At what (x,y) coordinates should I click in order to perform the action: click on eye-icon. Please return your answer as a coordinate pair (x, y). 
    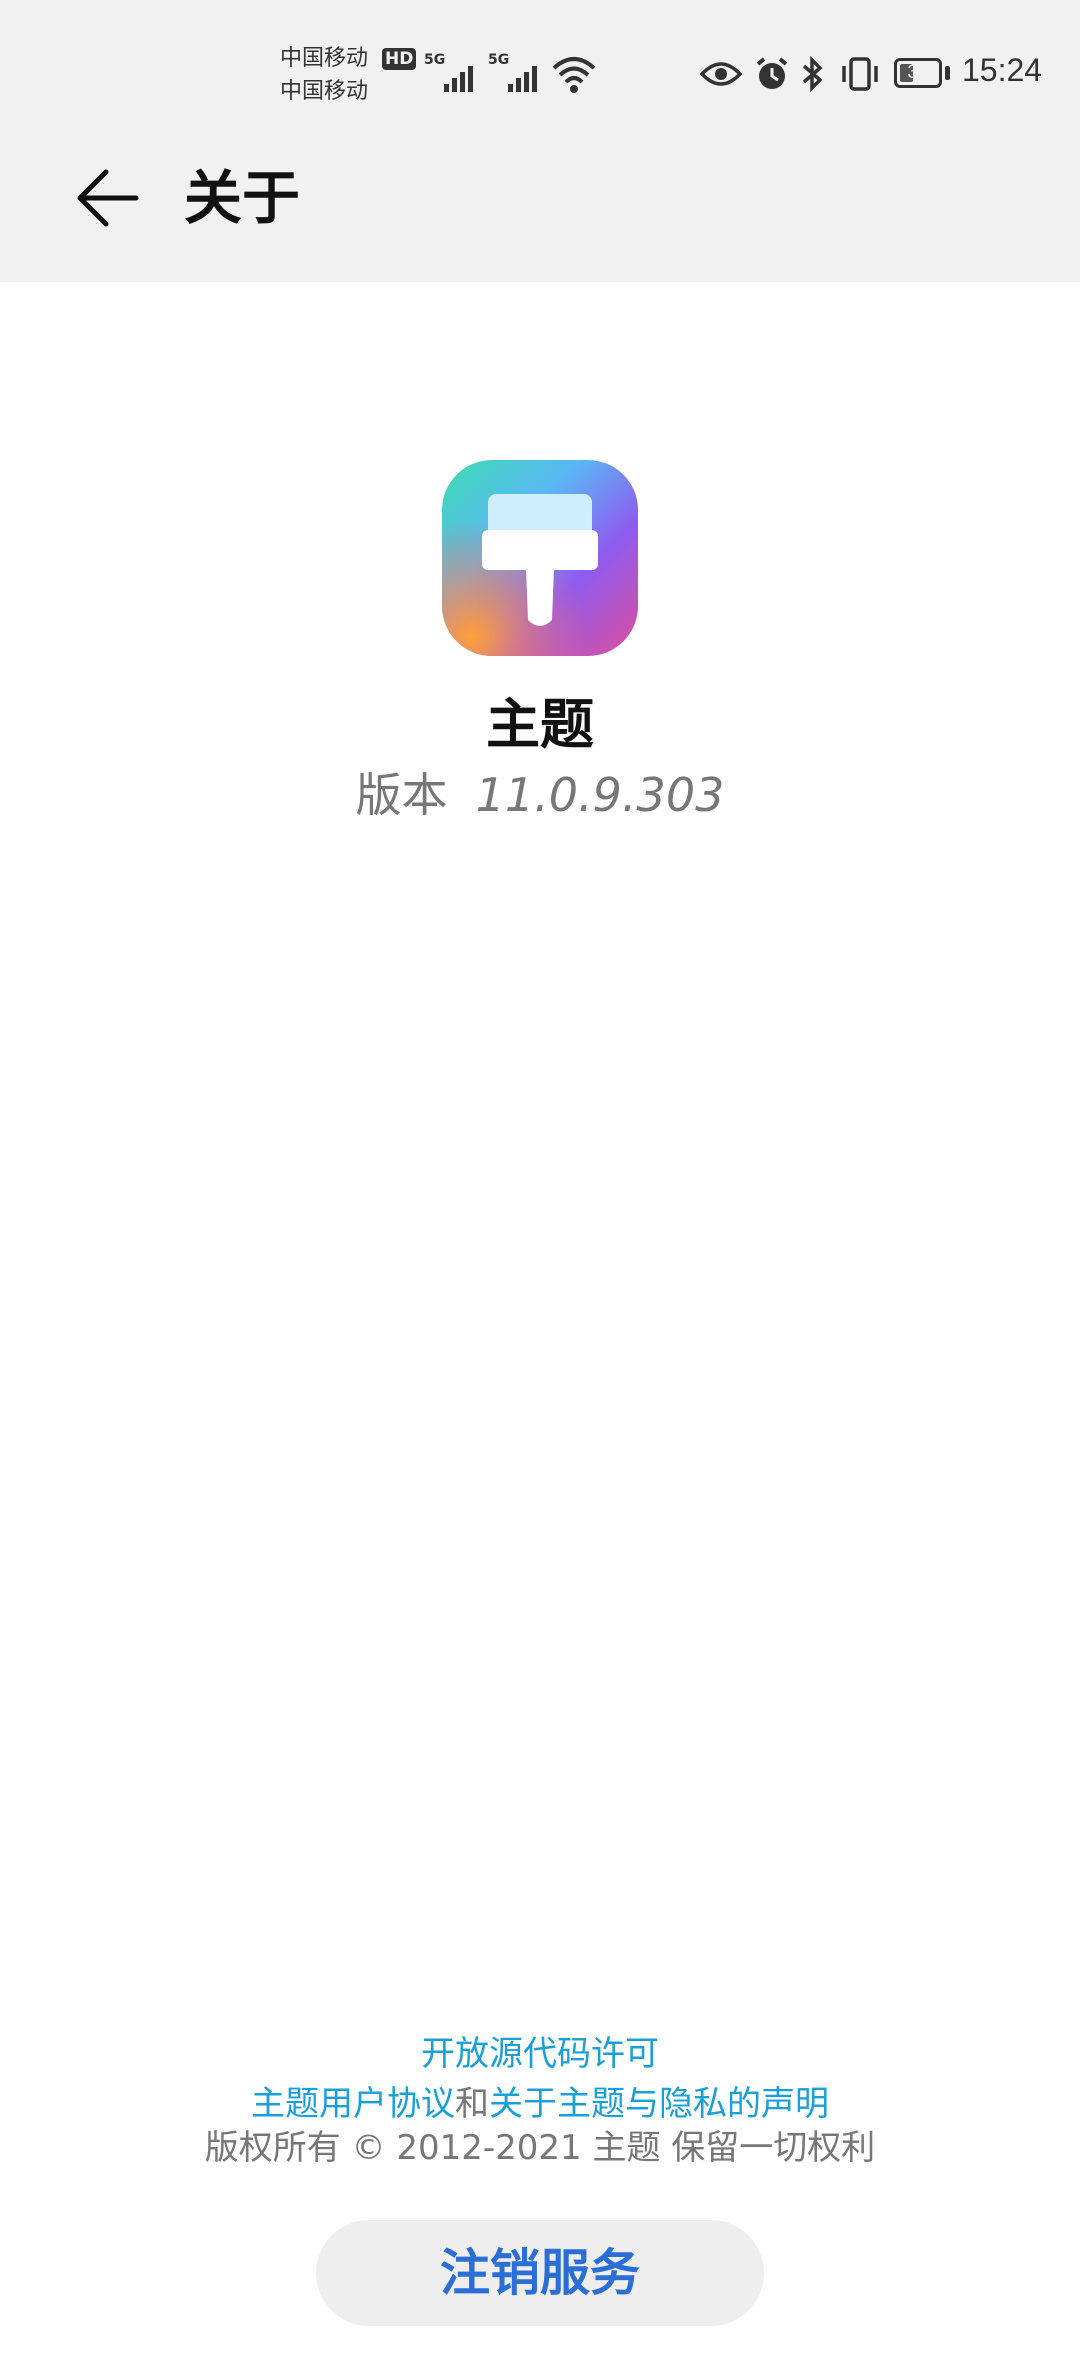
    Looking at the image, I should click on (721, 74).